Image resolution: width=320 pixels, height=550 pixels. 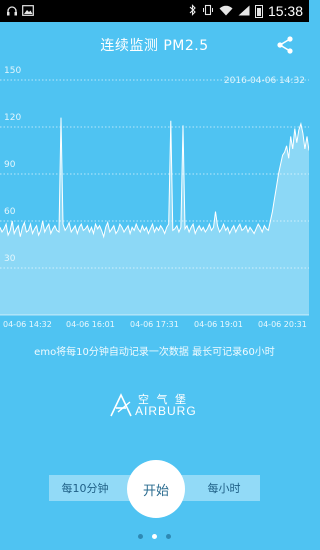 I want to click on share-icon, so click(x=285, y=45).